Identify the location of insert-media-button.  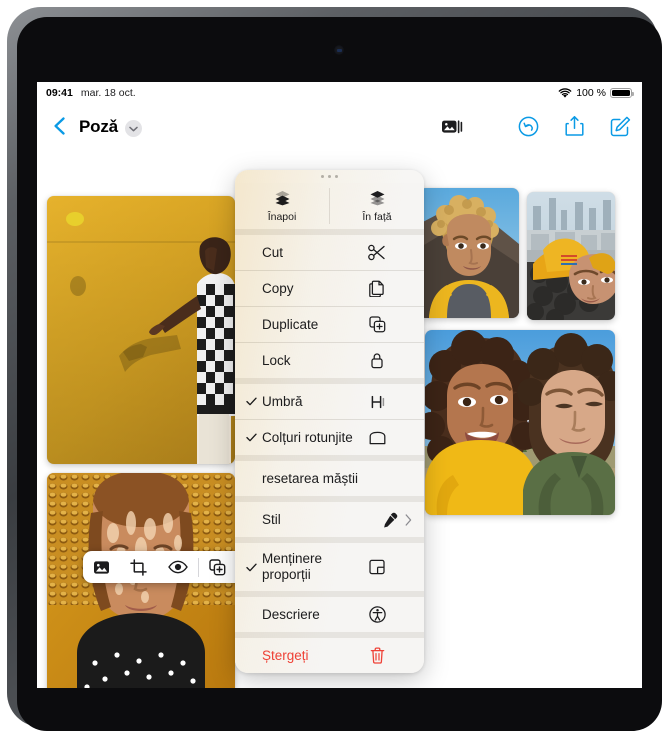
(452, 128).